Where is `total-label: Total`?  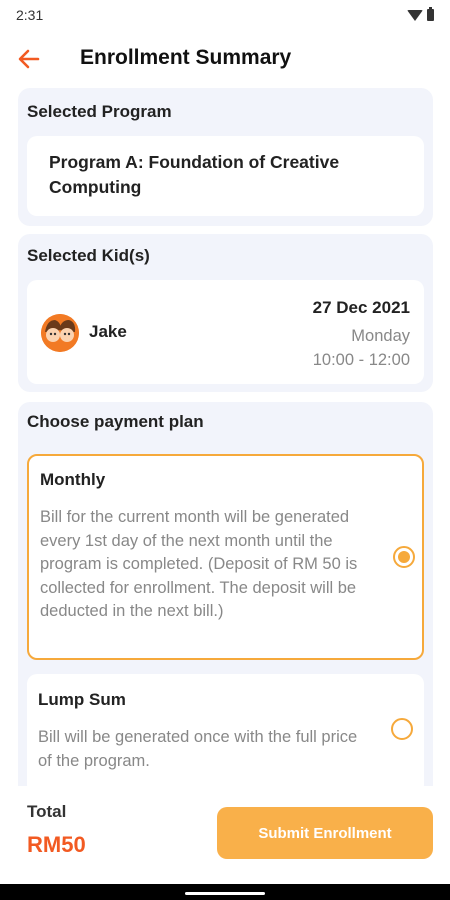 total-label: Total is located at coordinates (47, 811).